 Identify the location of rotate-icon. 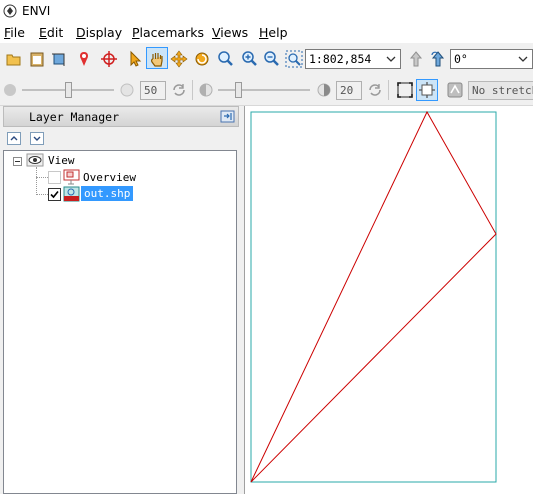
(202, 59).